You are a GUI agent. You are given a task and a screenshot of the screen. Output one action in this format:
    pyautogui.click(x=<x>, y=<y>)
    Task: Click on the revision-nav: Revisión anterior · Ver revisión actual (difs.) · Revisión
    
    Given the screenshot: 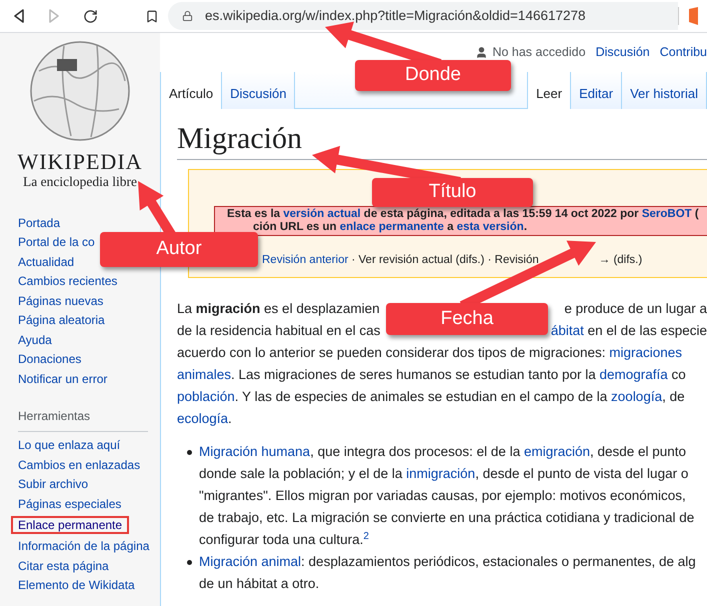 What is the action you would take?
    pyautogui.click(x=400, y=260)
    